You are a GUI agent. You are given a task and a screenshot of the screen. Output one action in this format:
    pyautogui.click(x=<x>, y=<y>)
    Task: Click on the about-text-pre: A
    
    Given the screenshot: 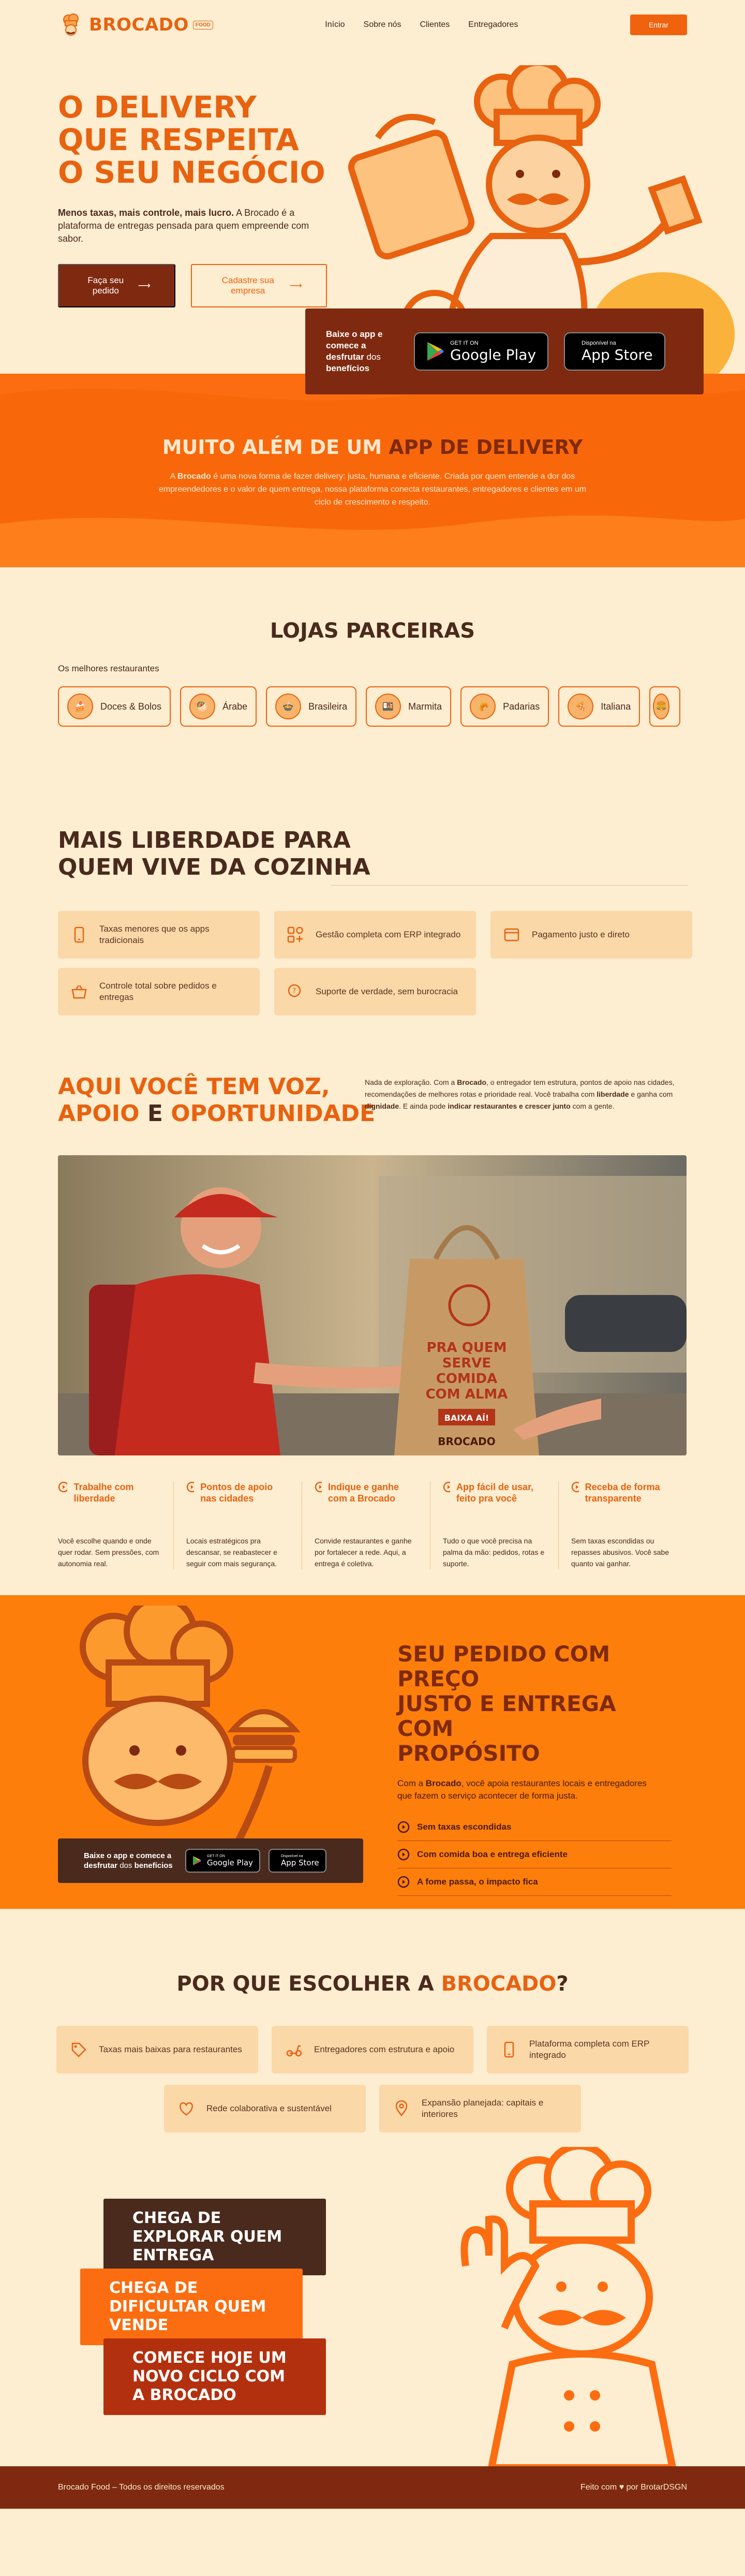 What is the action you would take?
    pyautogui.click(x=174, y=477)
    